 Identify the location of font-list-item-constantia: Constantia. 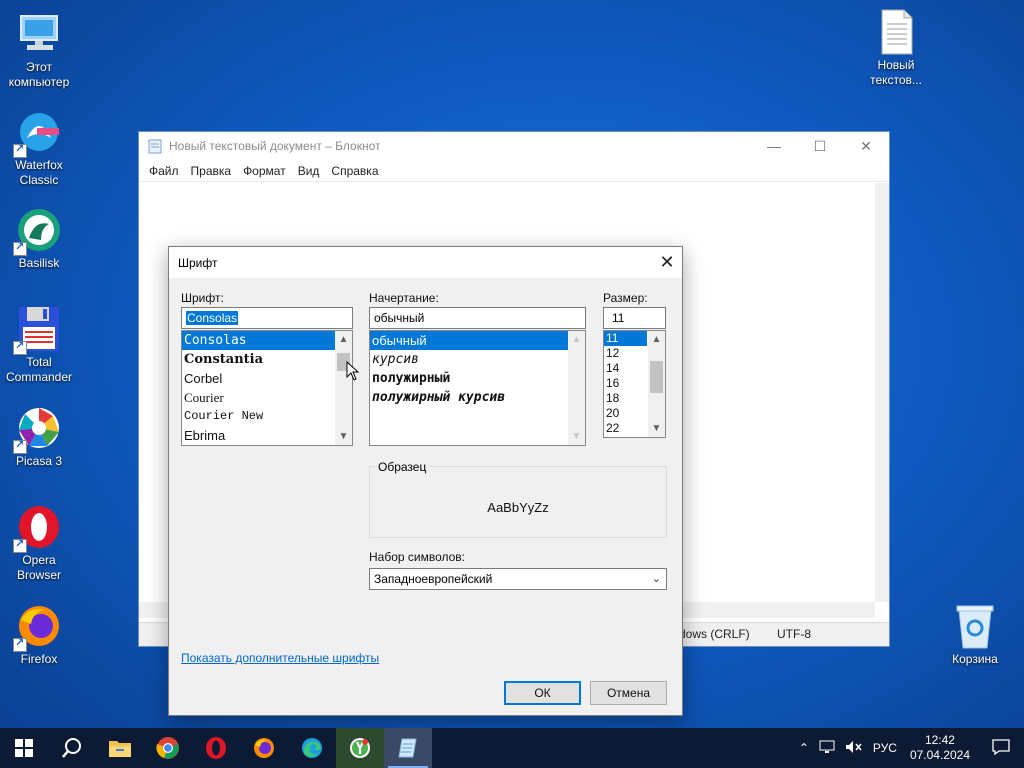
(267, 359).